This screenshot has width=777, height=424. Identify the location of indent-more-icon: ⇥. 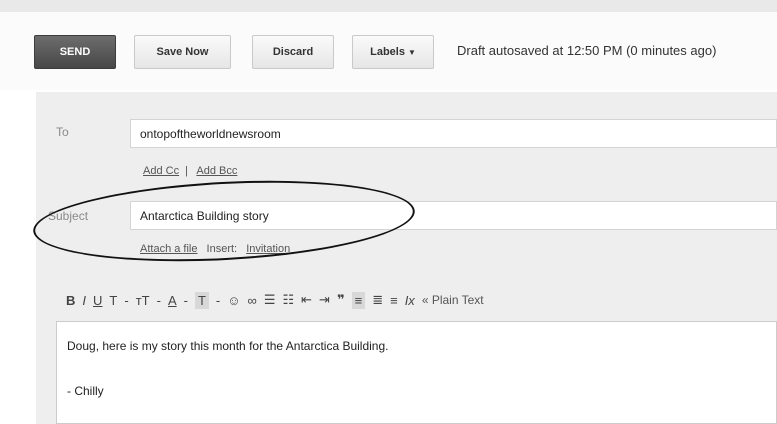
(324, 300).